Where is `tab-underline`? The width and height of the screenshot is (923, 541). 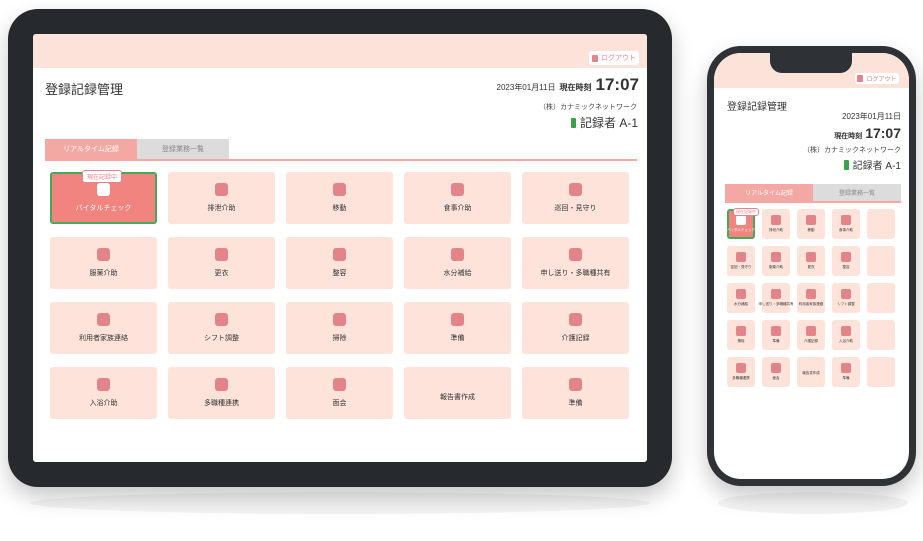
tab-underline is located at coordinates (813, 202).